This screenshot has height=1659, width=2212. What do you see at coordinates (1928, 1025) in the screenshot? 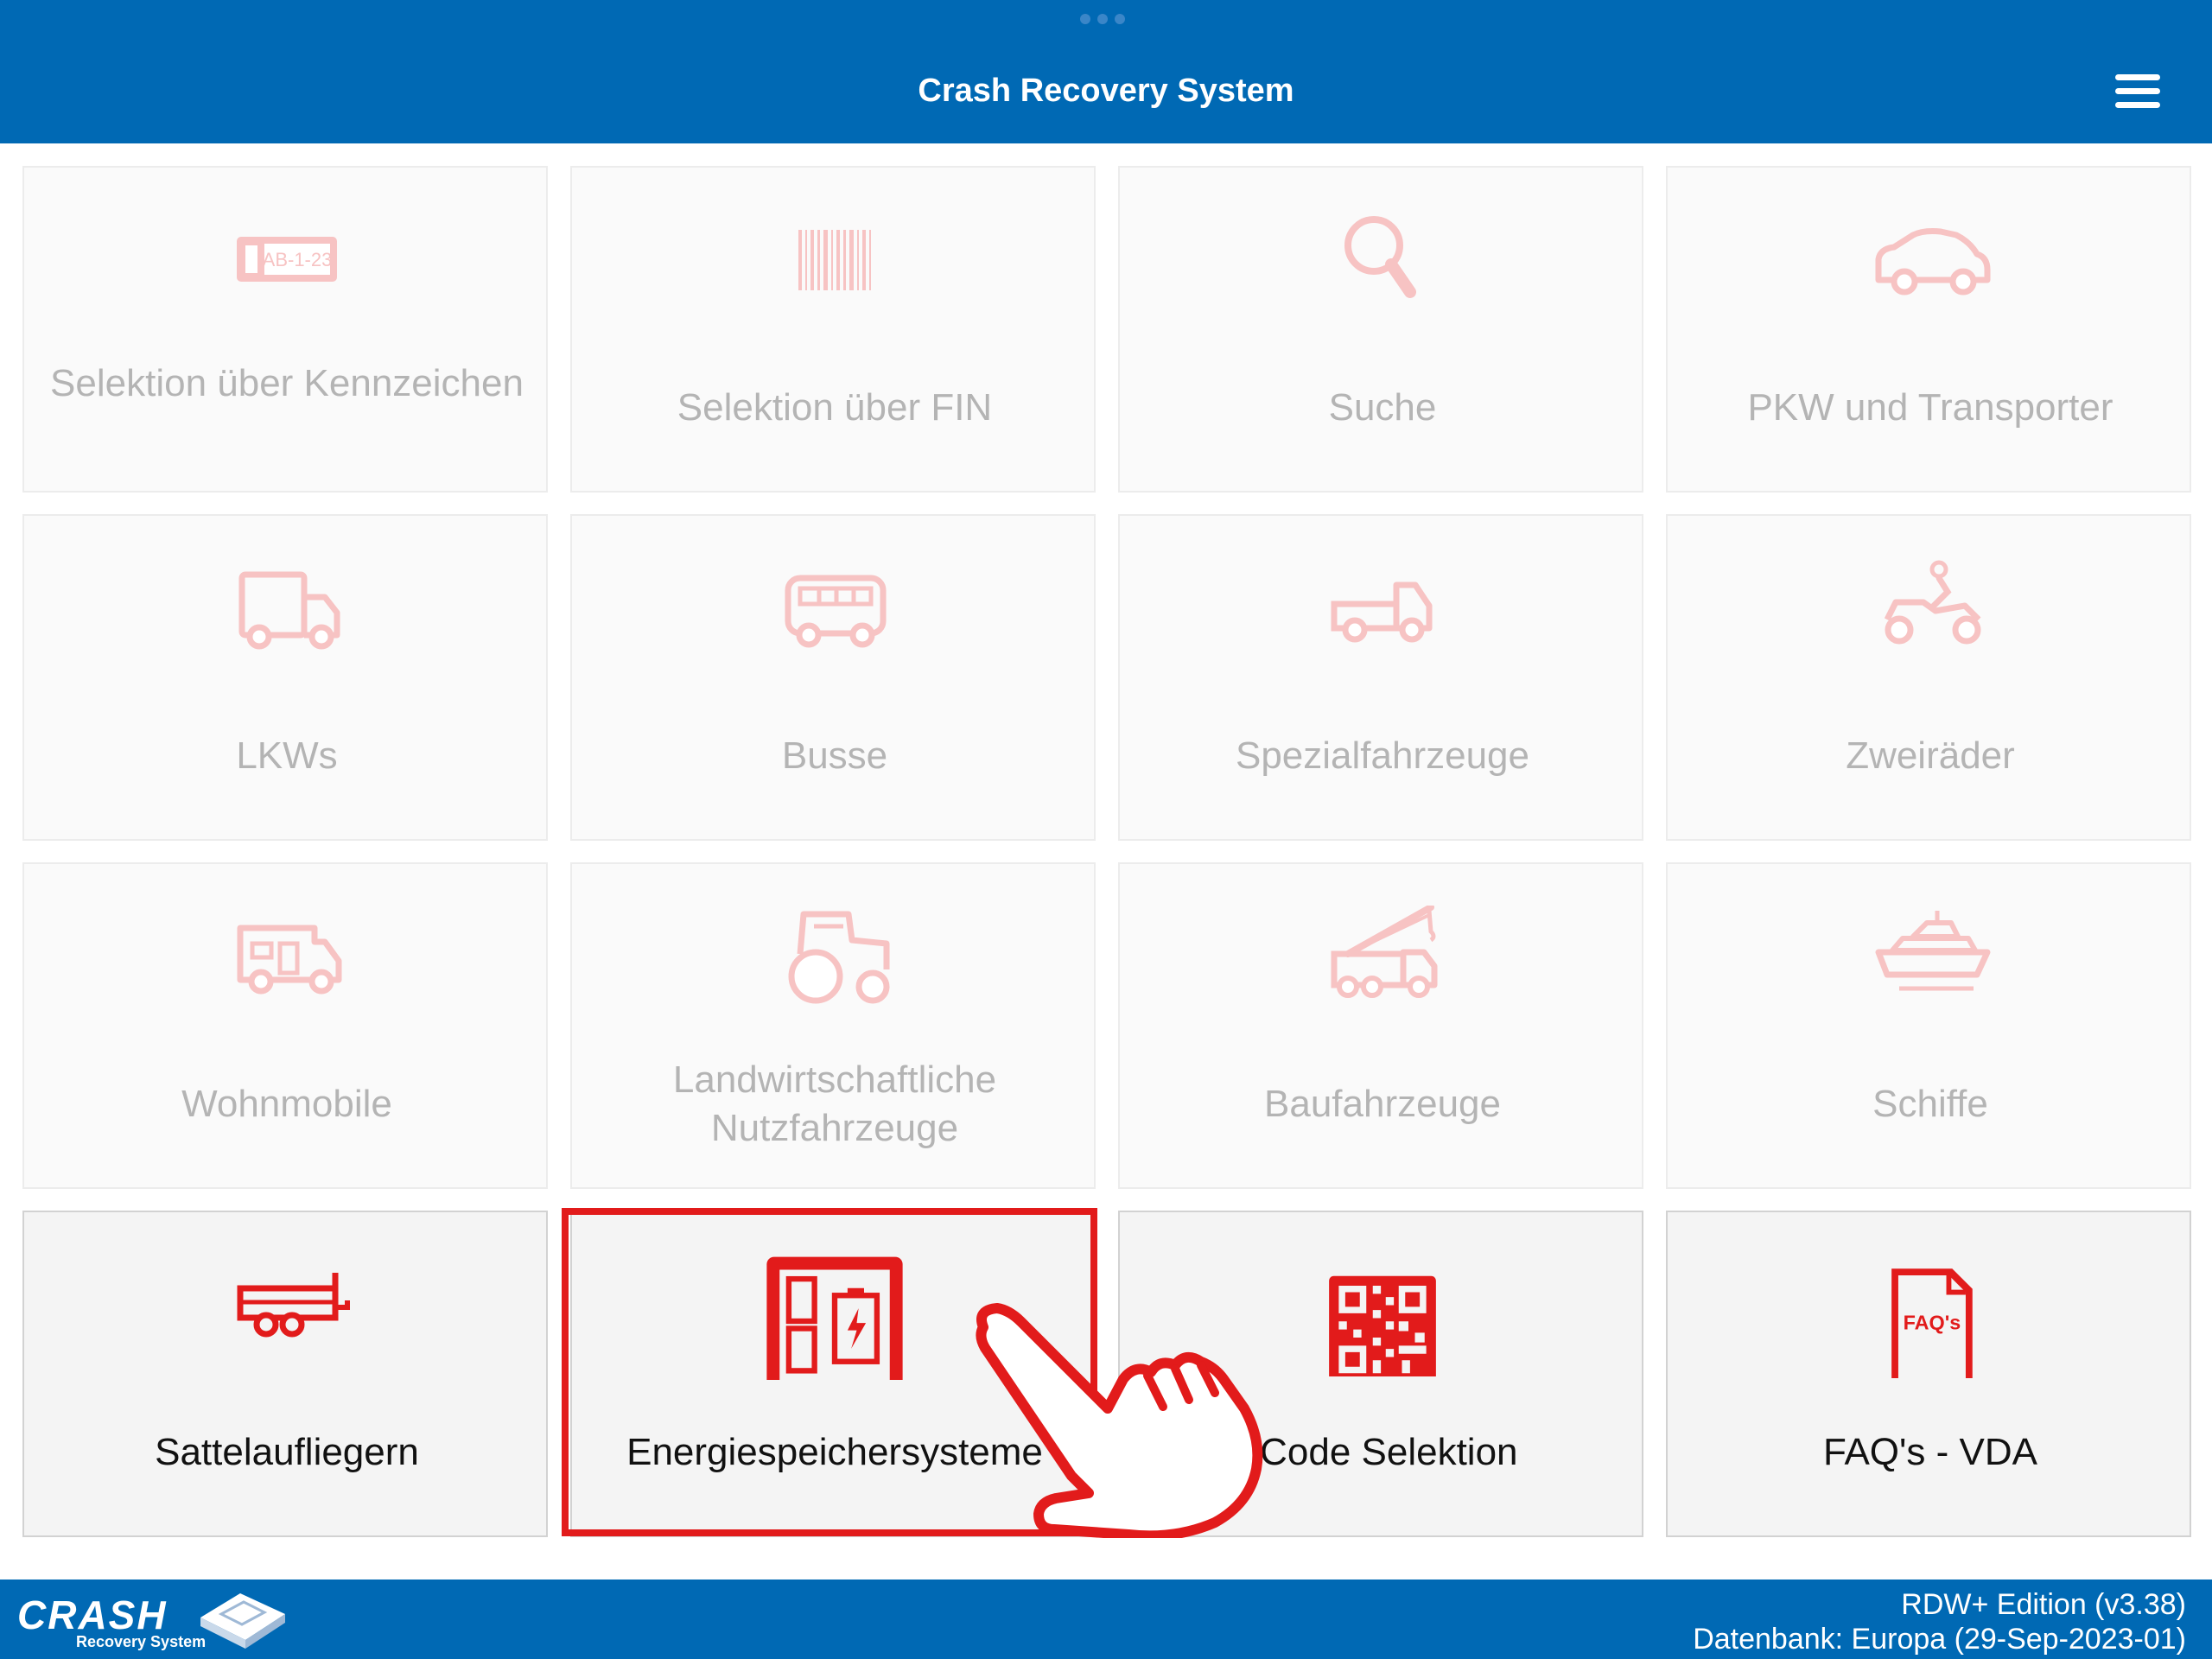
I see `tile-schiffe: Schiffe` at bounding box center [1928, 1025].